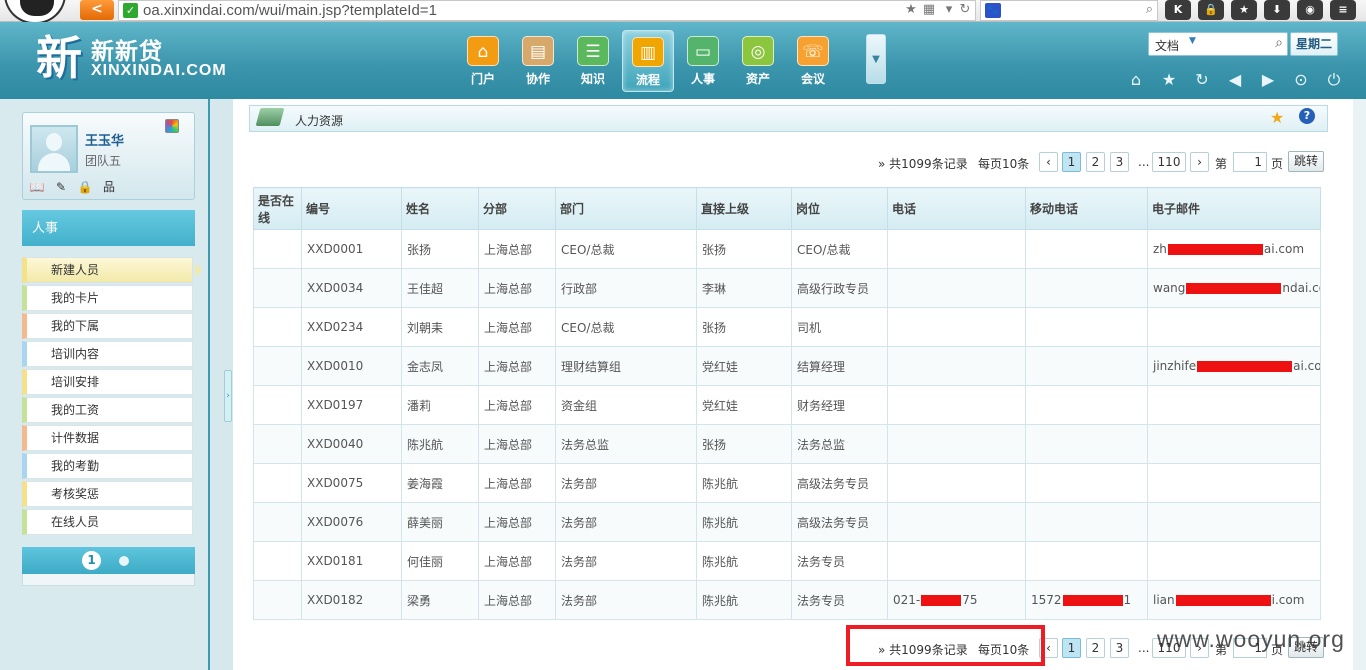 This screenshot has width=1366, height=670. What do you see at coordinates (107, 298) in the screenshot?
I see `sidebar-item-1: 我的卡片` at bounding box center [107, 298].